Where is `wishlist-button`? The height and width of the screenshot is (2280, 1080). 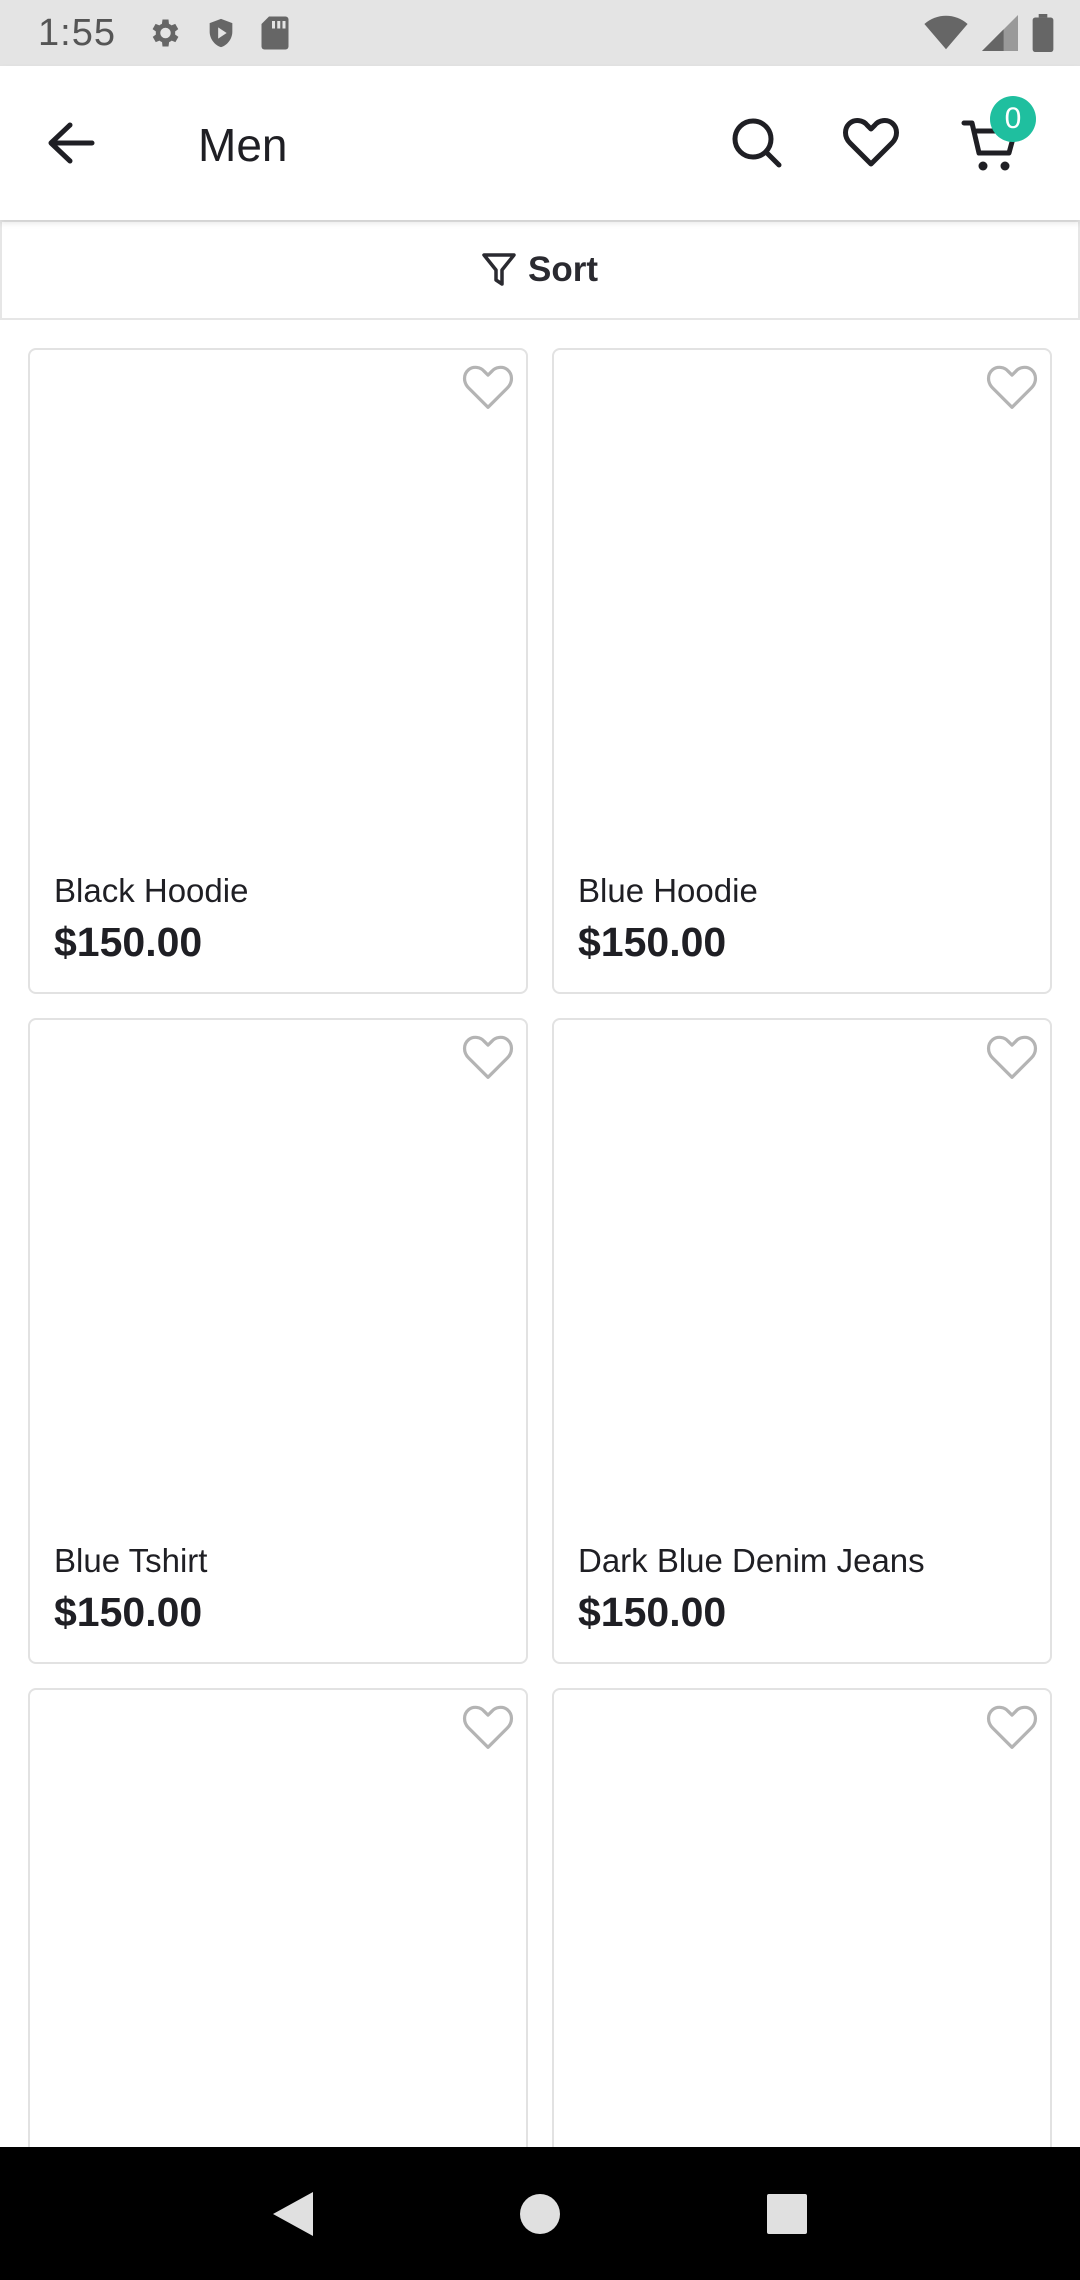 wishlist-button is located at coordinates (871, 143).